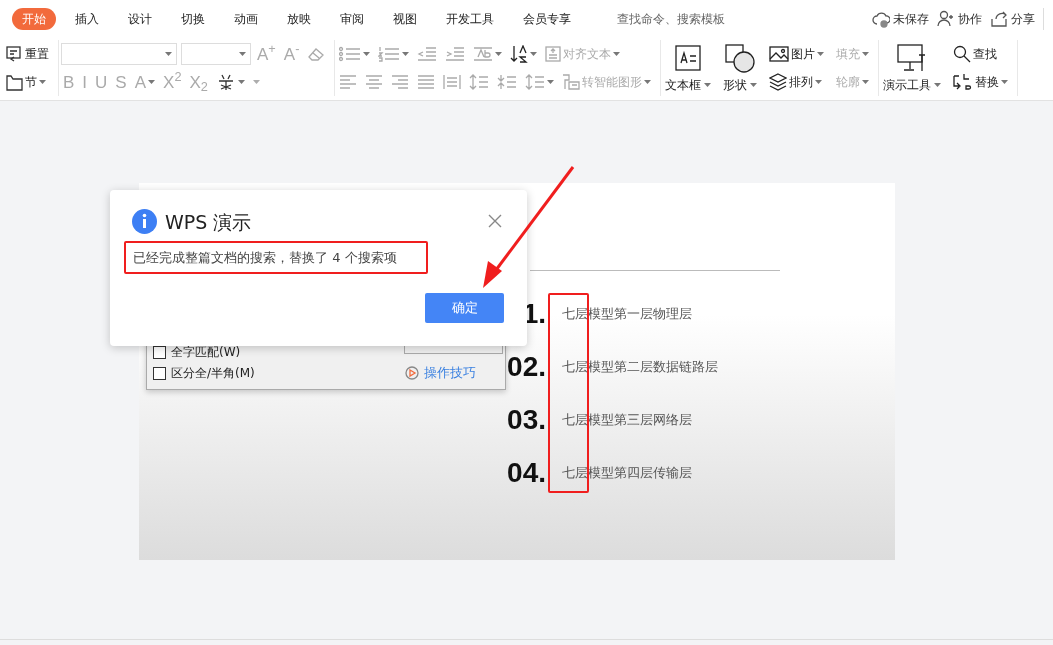 The height and width of the screenshot is (645, 1053). Describe the element at coordinates (519, 54) in the screenshot. I see `sort-icon` at that location.